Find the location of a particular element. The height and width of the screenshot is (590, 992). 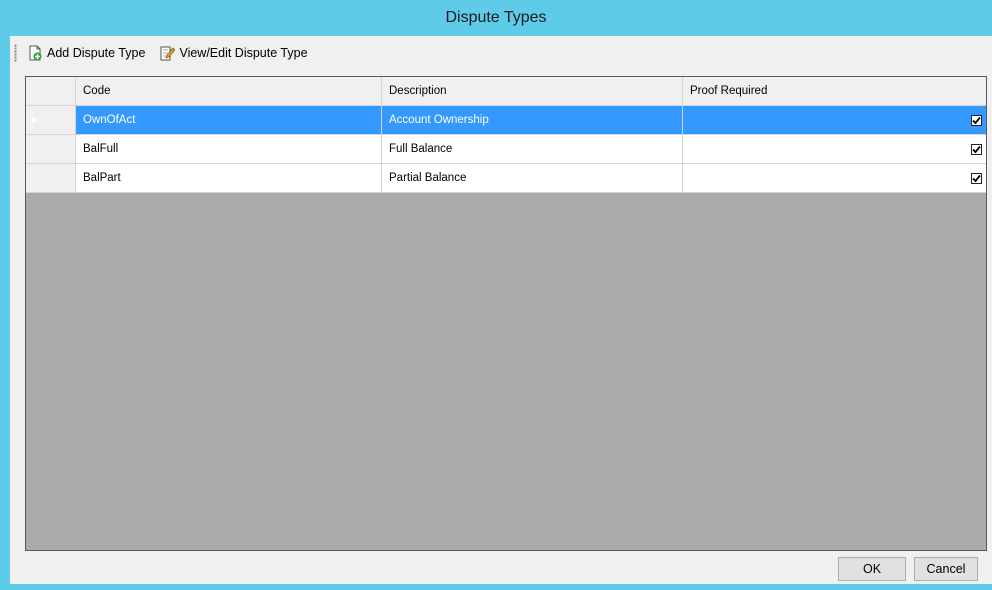

table-row: BalPart Partial Balance is located at coordinates (506, 178).